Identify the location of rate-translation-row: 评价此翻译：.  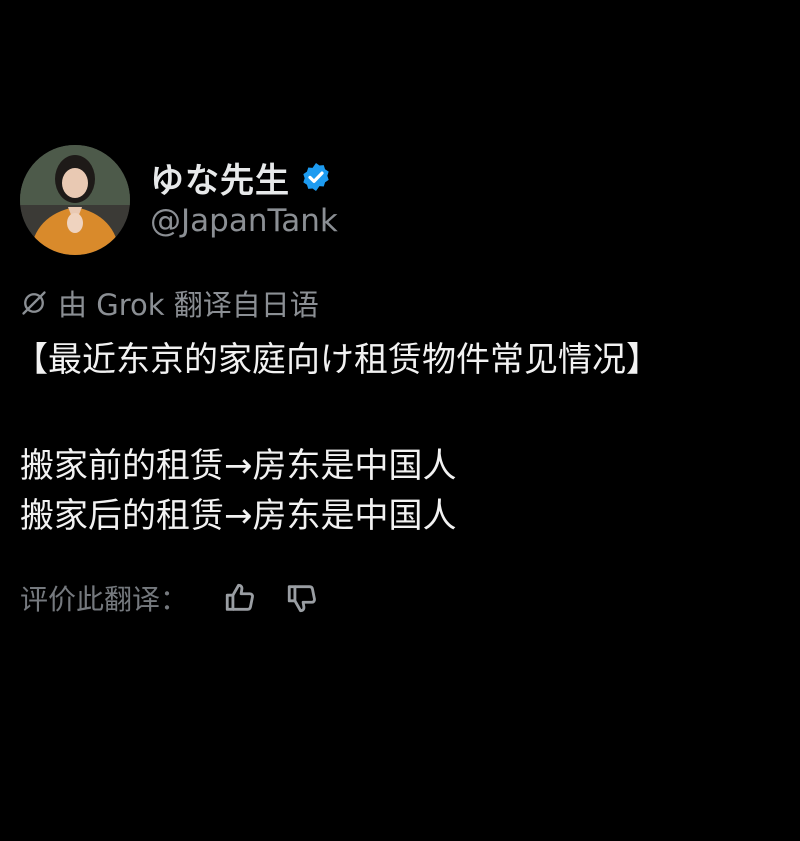
(182, 598).